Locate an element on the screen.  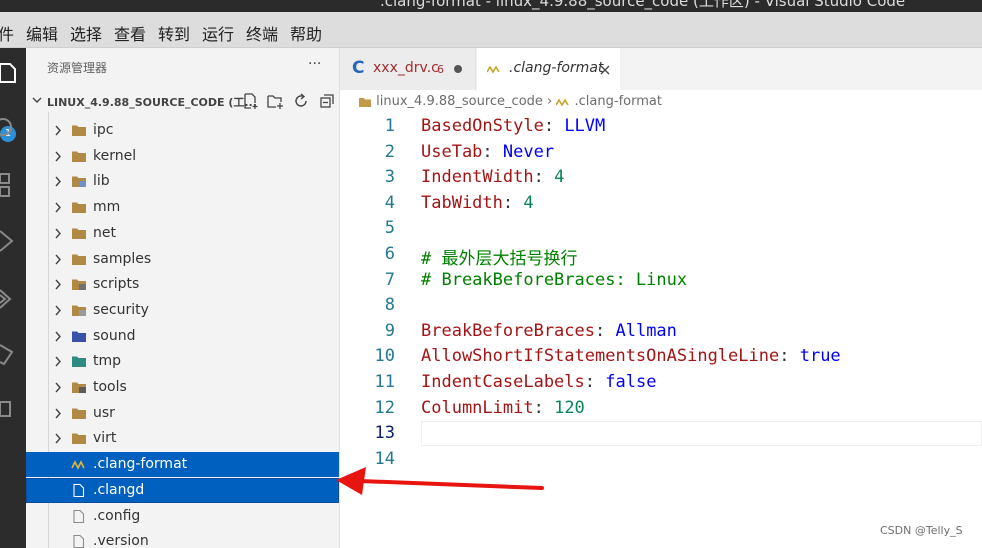
tree-folder-item: net is located at coordinates (182, 233).